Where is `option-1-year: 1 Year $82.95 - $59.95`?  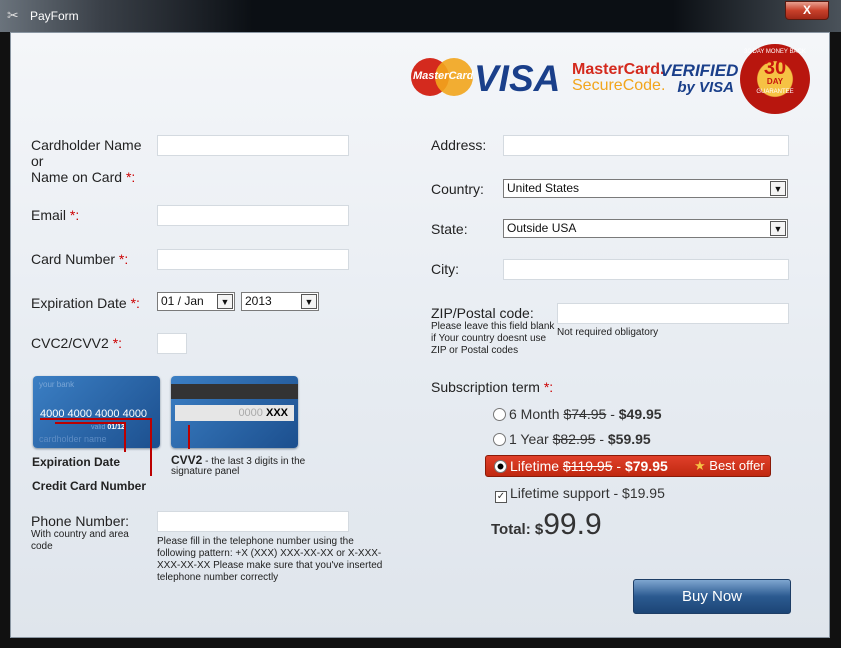
option-1-year: 1 Year $82.95 - $59.95 is located at coordinates (572, 439).